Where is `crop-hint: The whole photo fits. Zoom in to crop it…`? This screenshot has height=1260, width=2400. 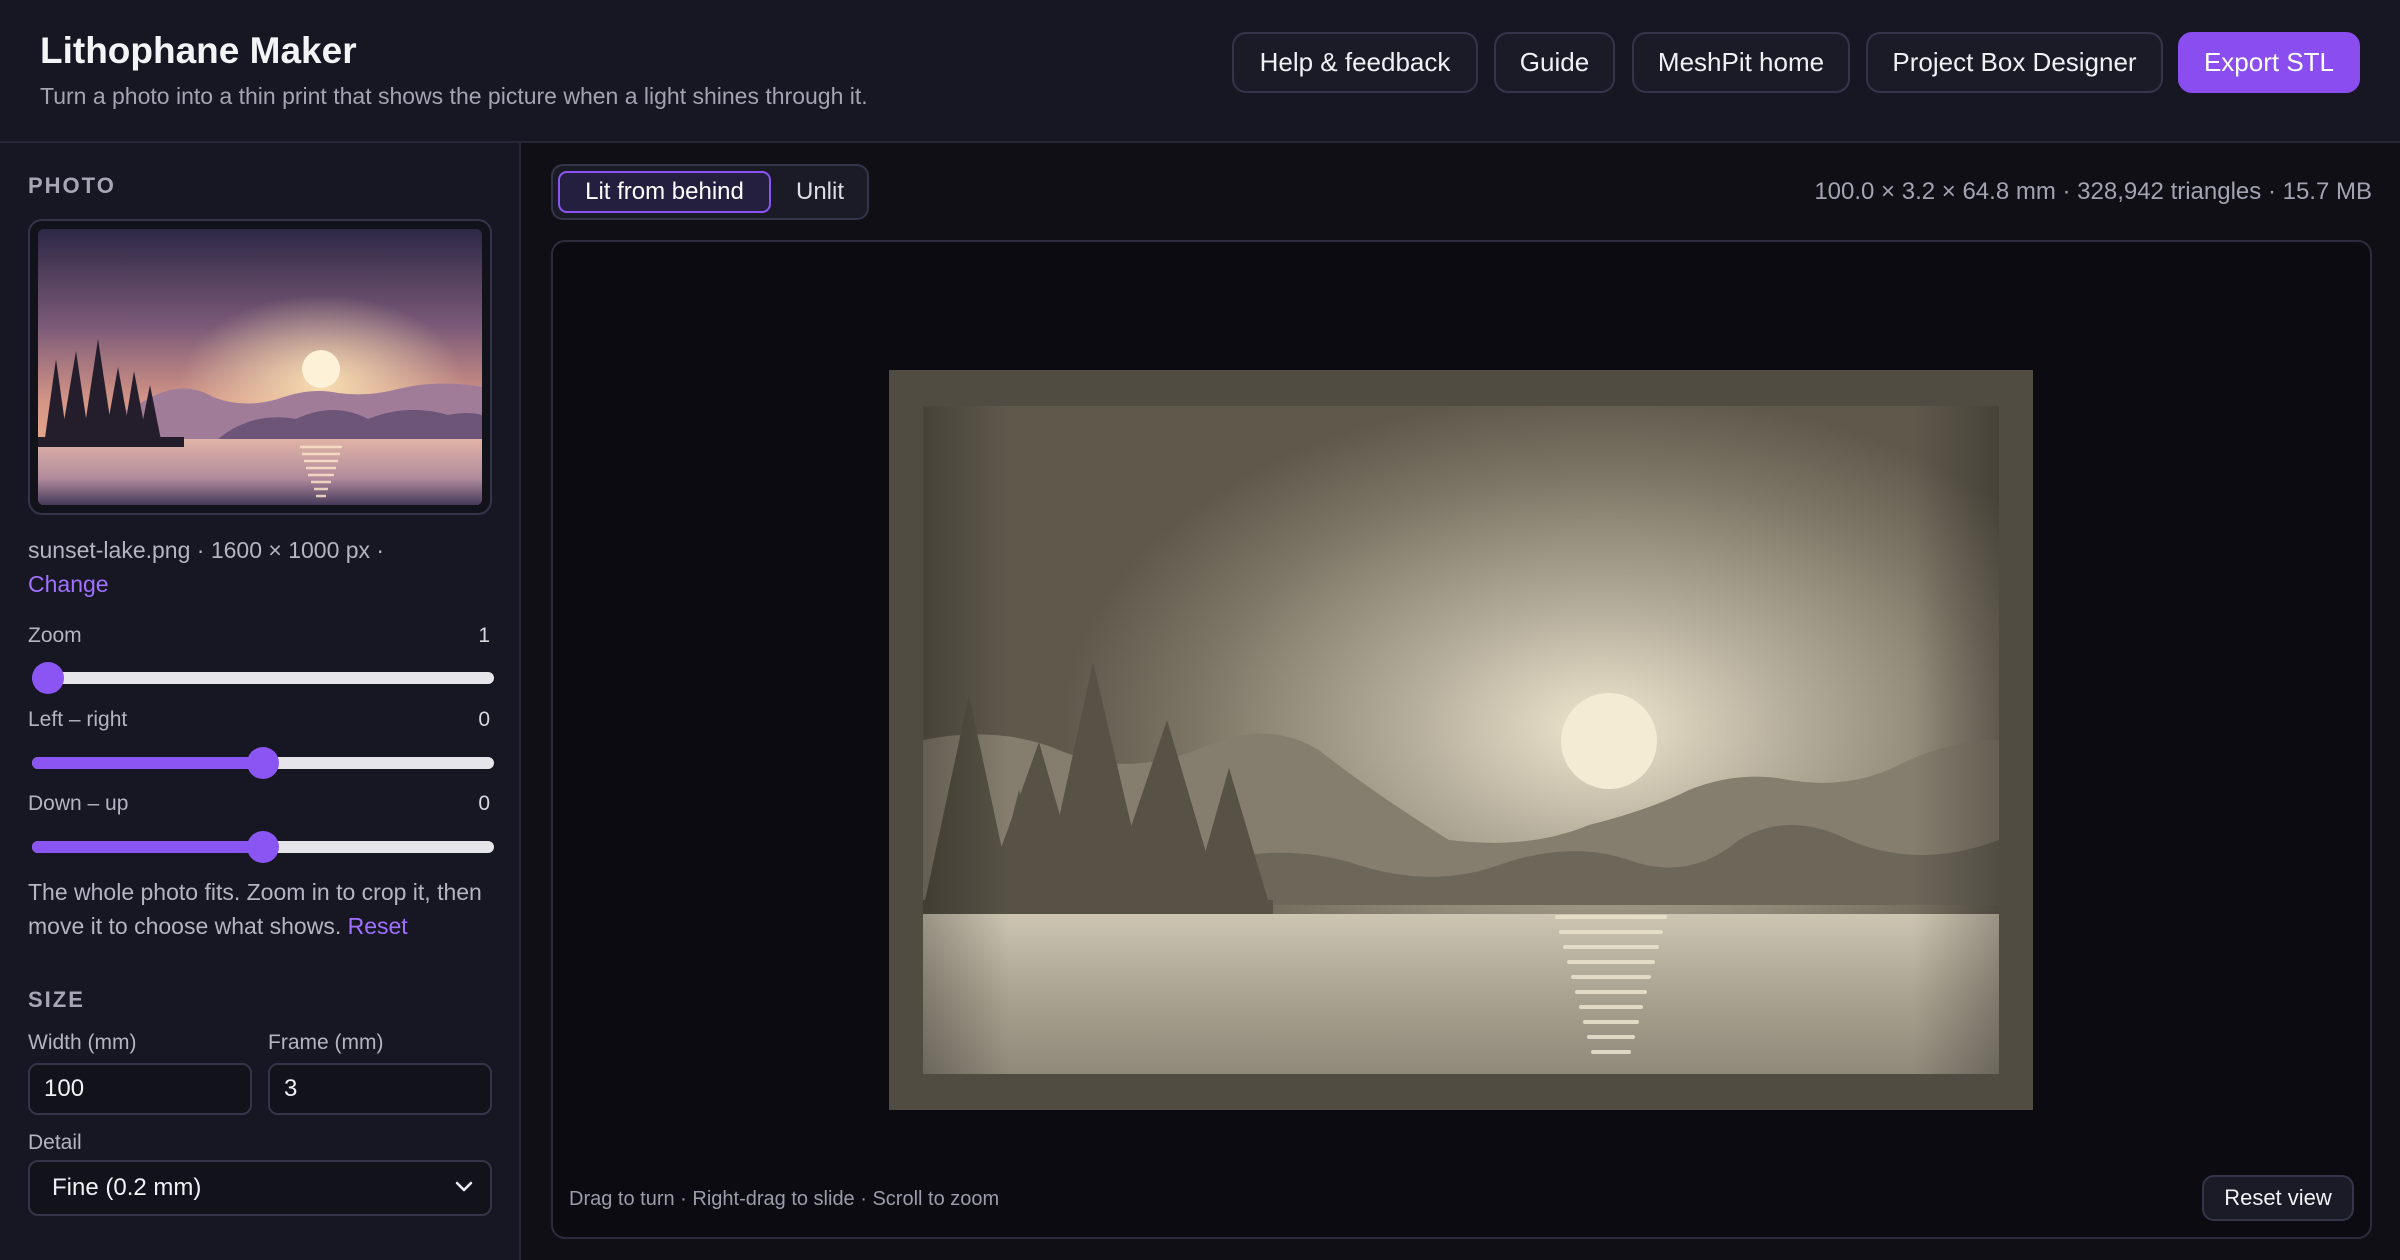 crop-hint: The whole photo fits. Zoom in to crop it… is located at coordinates (263, 909).